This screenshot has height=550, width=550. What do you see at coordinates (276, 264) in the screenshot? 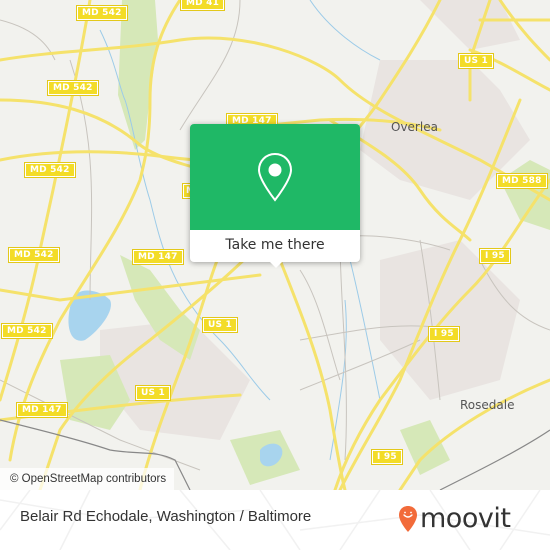
I see `popup-pointer` at bounding box center [276, 264].